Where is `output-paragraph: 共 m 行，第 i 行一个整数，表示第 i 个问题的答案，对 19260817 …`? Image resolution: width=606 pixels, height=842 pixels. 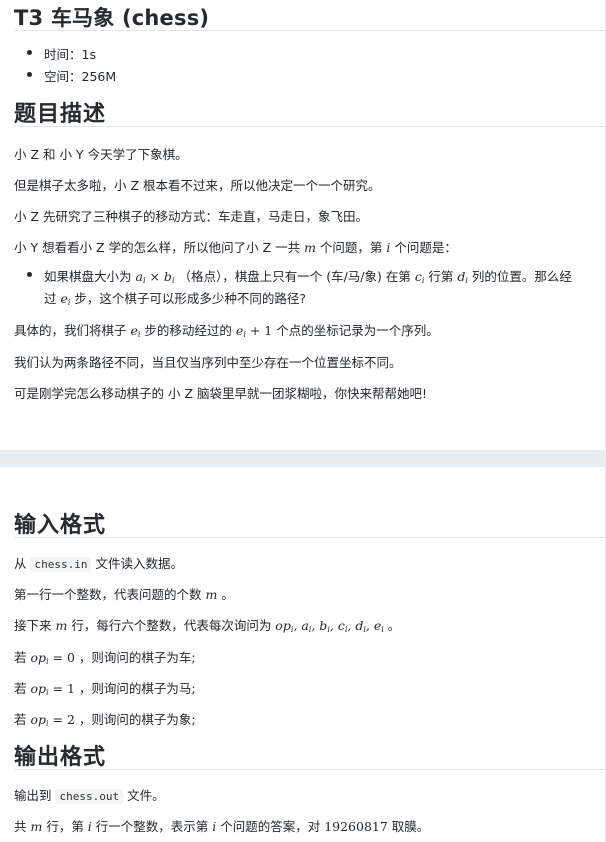 output-paragraph: 共 m 行，第 i 行一个整数，表示第 i 个问题的答案，对 19260817 … is located at coordinates (222, 826).